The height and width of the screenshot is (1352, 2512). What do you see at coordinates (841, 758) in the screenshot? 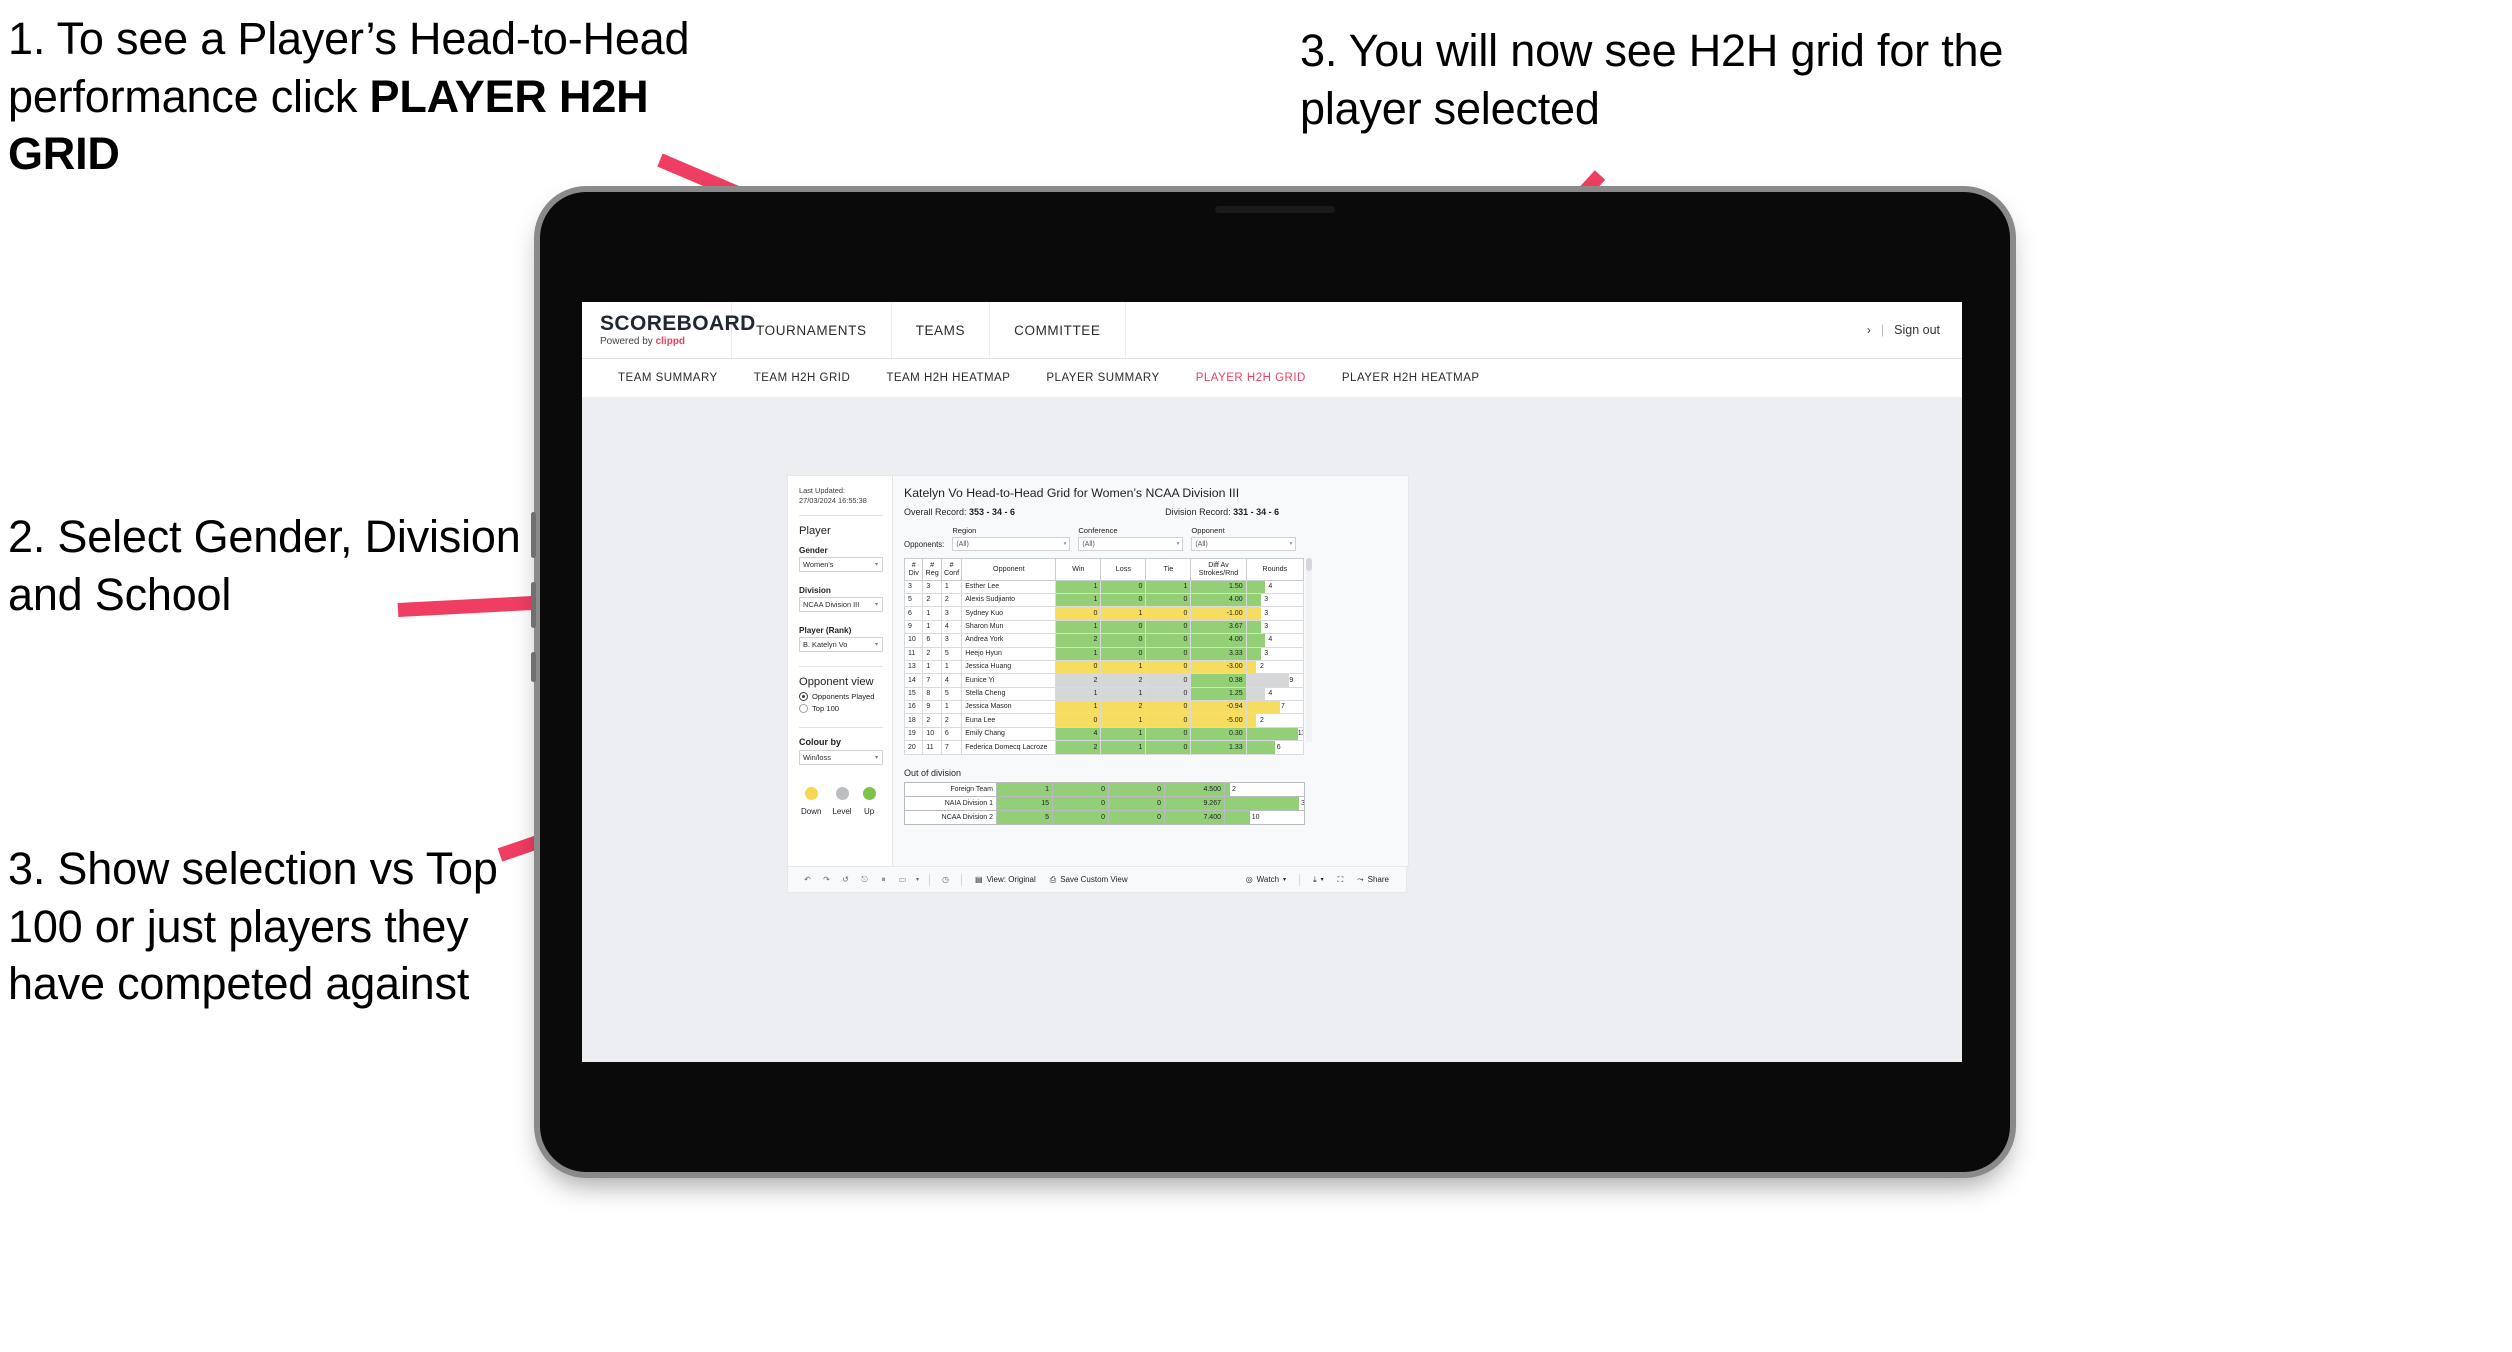
I see `colour-by-select: Win/loss ▾` at bounding box center [841, 758].